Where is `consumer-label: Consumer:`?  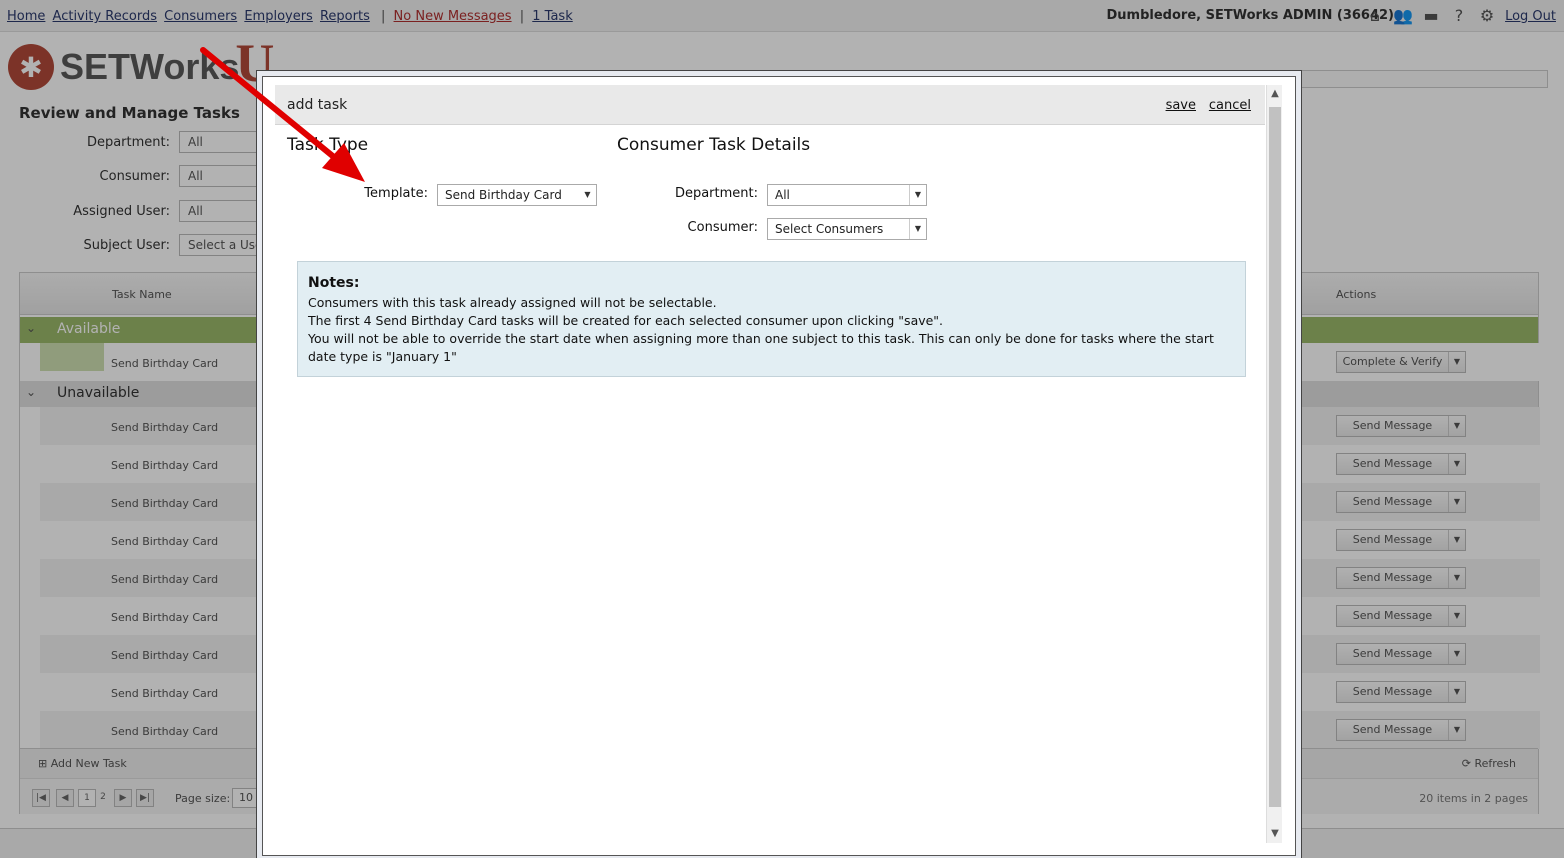 consumer-label: Consumer: is located at coordinates (722, 227).